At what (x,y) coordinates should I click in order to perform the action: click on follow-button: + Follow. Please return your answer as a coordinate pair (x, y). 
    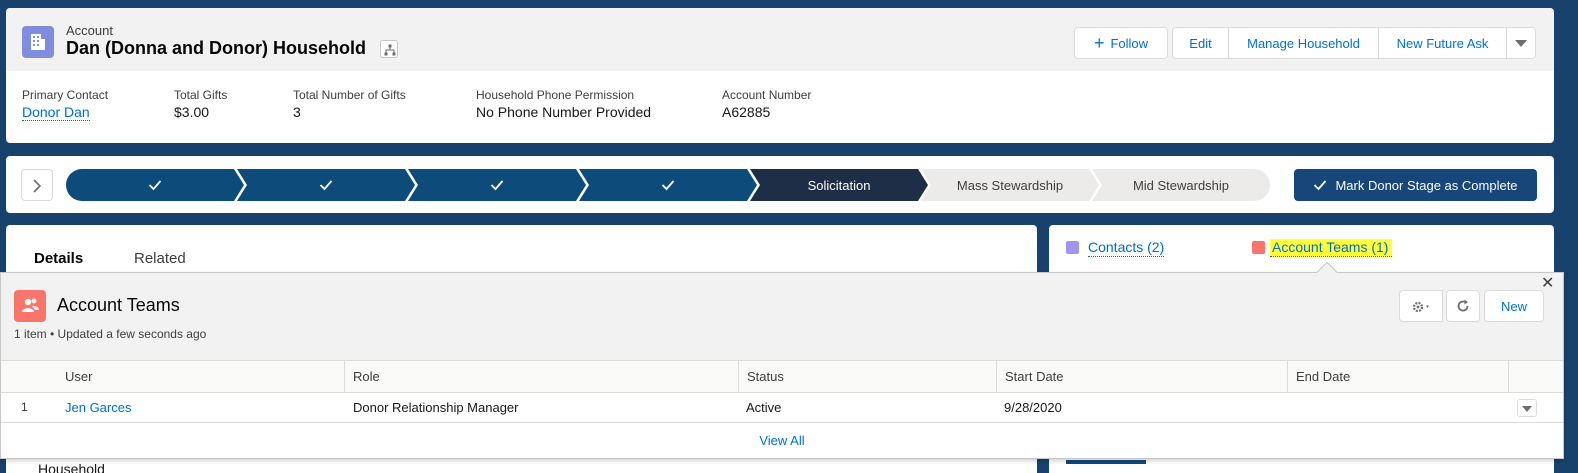
    Looking at the image, I should click on (1121, 43).